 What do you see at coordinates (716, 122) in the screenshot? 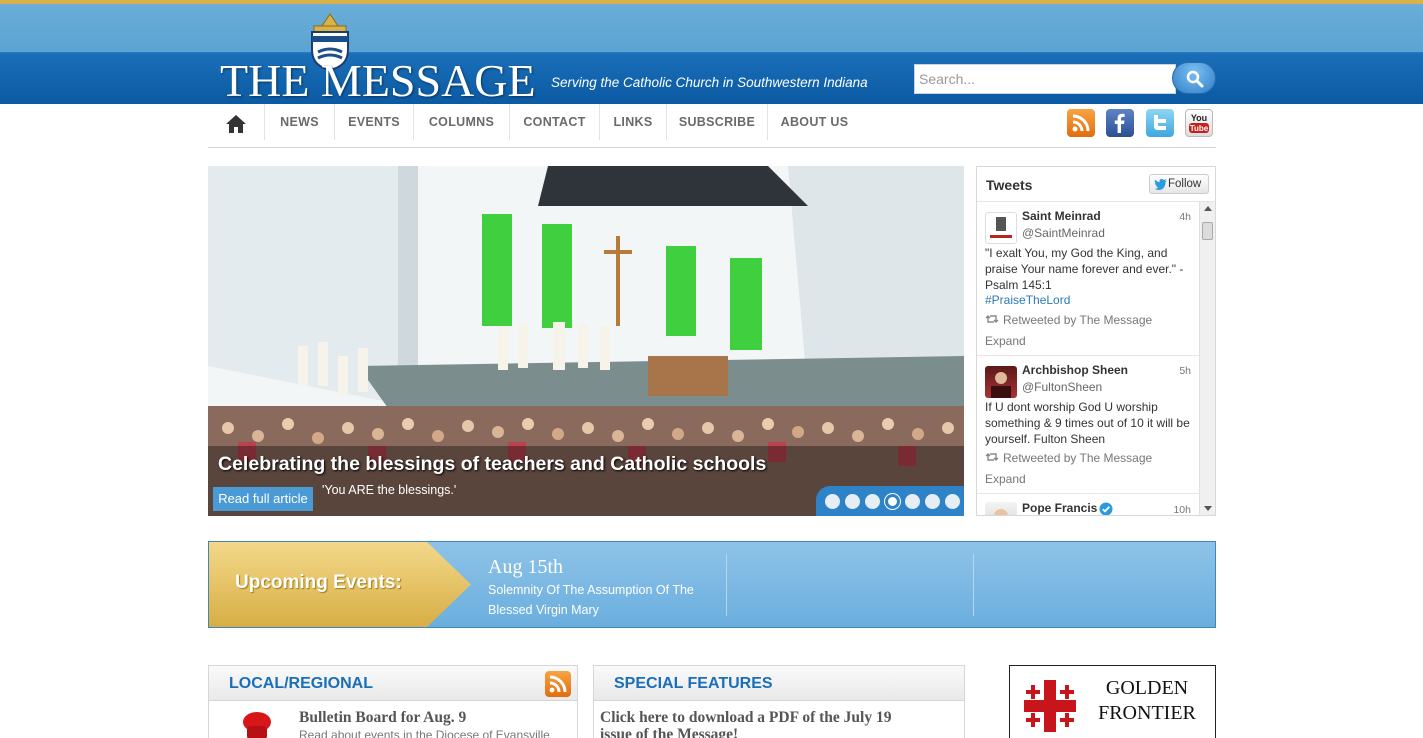
I see `nav-item-subscribe: SUBSCRIBE` at bounding box center [716, 122].